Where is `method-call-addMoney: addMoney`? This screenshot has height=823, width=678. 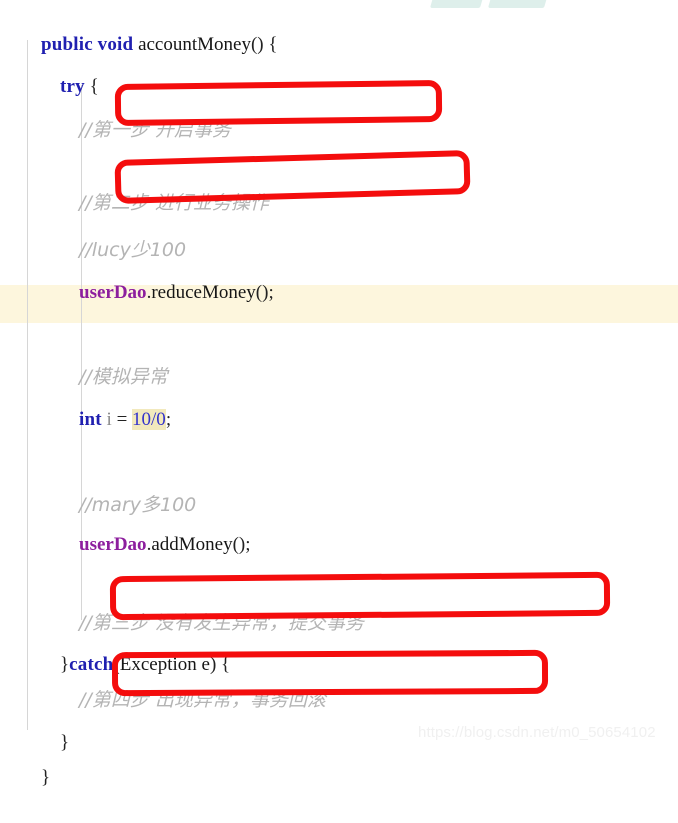 method-call-addMoney: addMoney is located at coordinates (192, 544).